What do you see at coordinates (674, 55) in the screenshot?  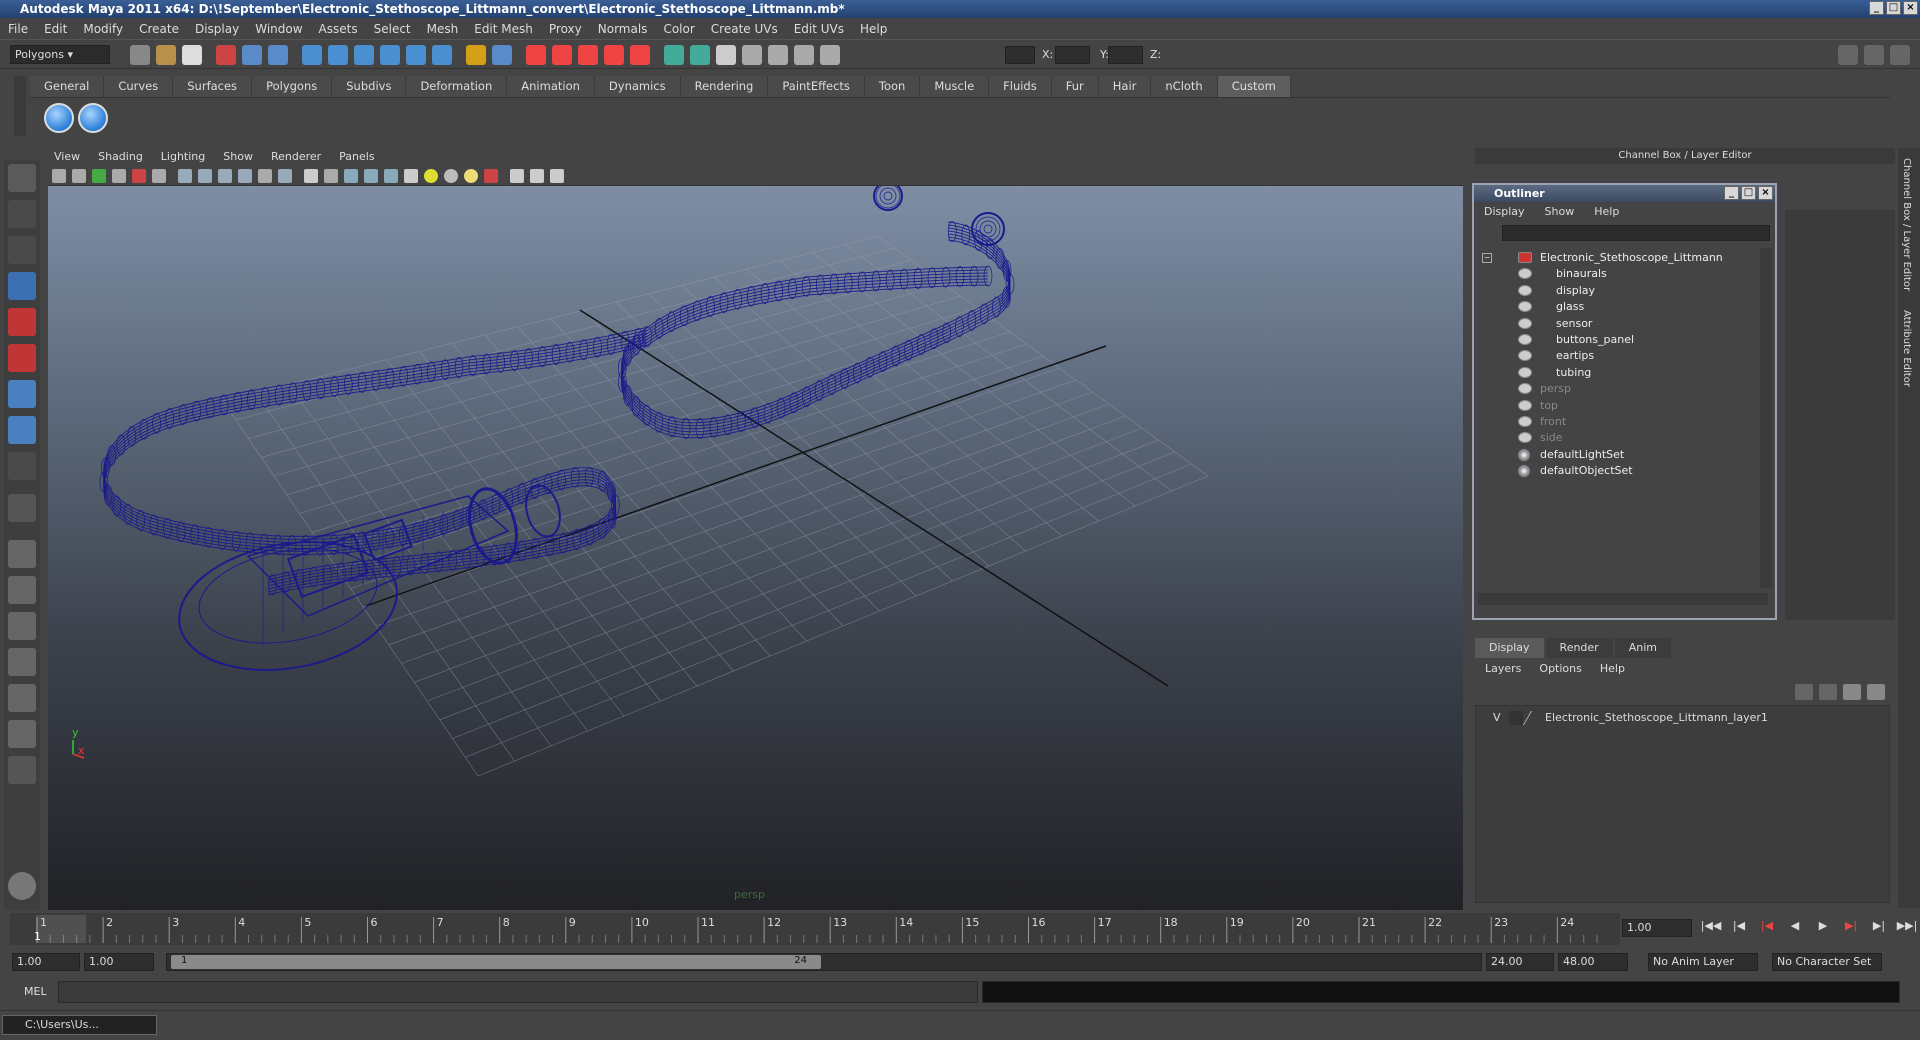 I see `ipr-icon` at bounding box center [674, 55].